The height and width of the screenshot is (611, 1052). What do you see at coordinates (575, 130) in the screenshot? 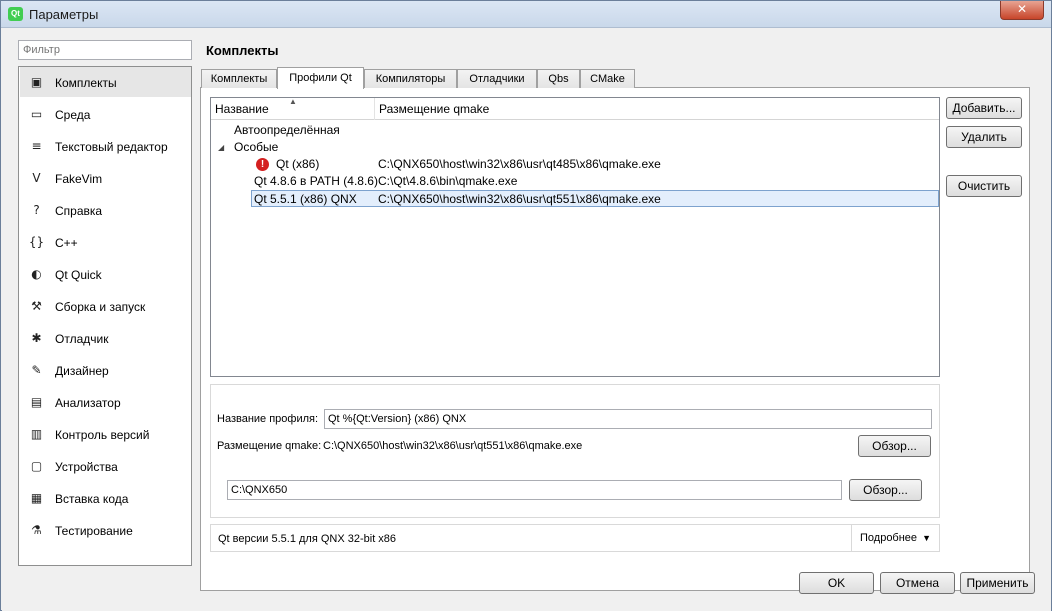
I see `group-auto-detected: Автоопределённая` at bounding box center [575, 130].